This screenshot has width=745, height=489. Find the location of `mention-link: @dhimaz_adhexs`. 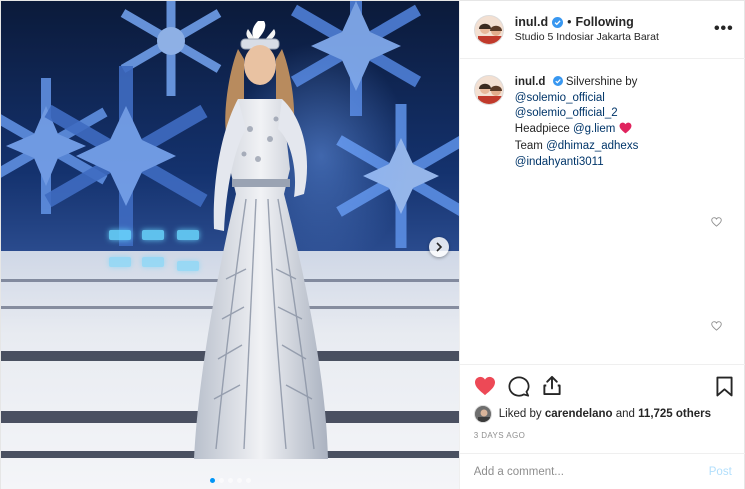

mention-link: @dhimaz_adhexs is located at coordinates (592, 146).